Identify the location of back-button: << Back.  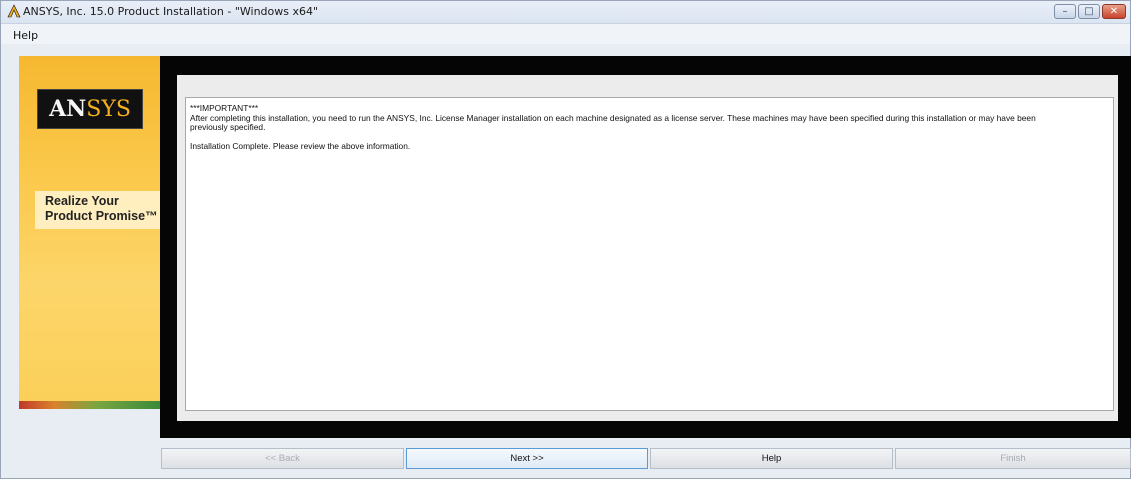
(282, 458).